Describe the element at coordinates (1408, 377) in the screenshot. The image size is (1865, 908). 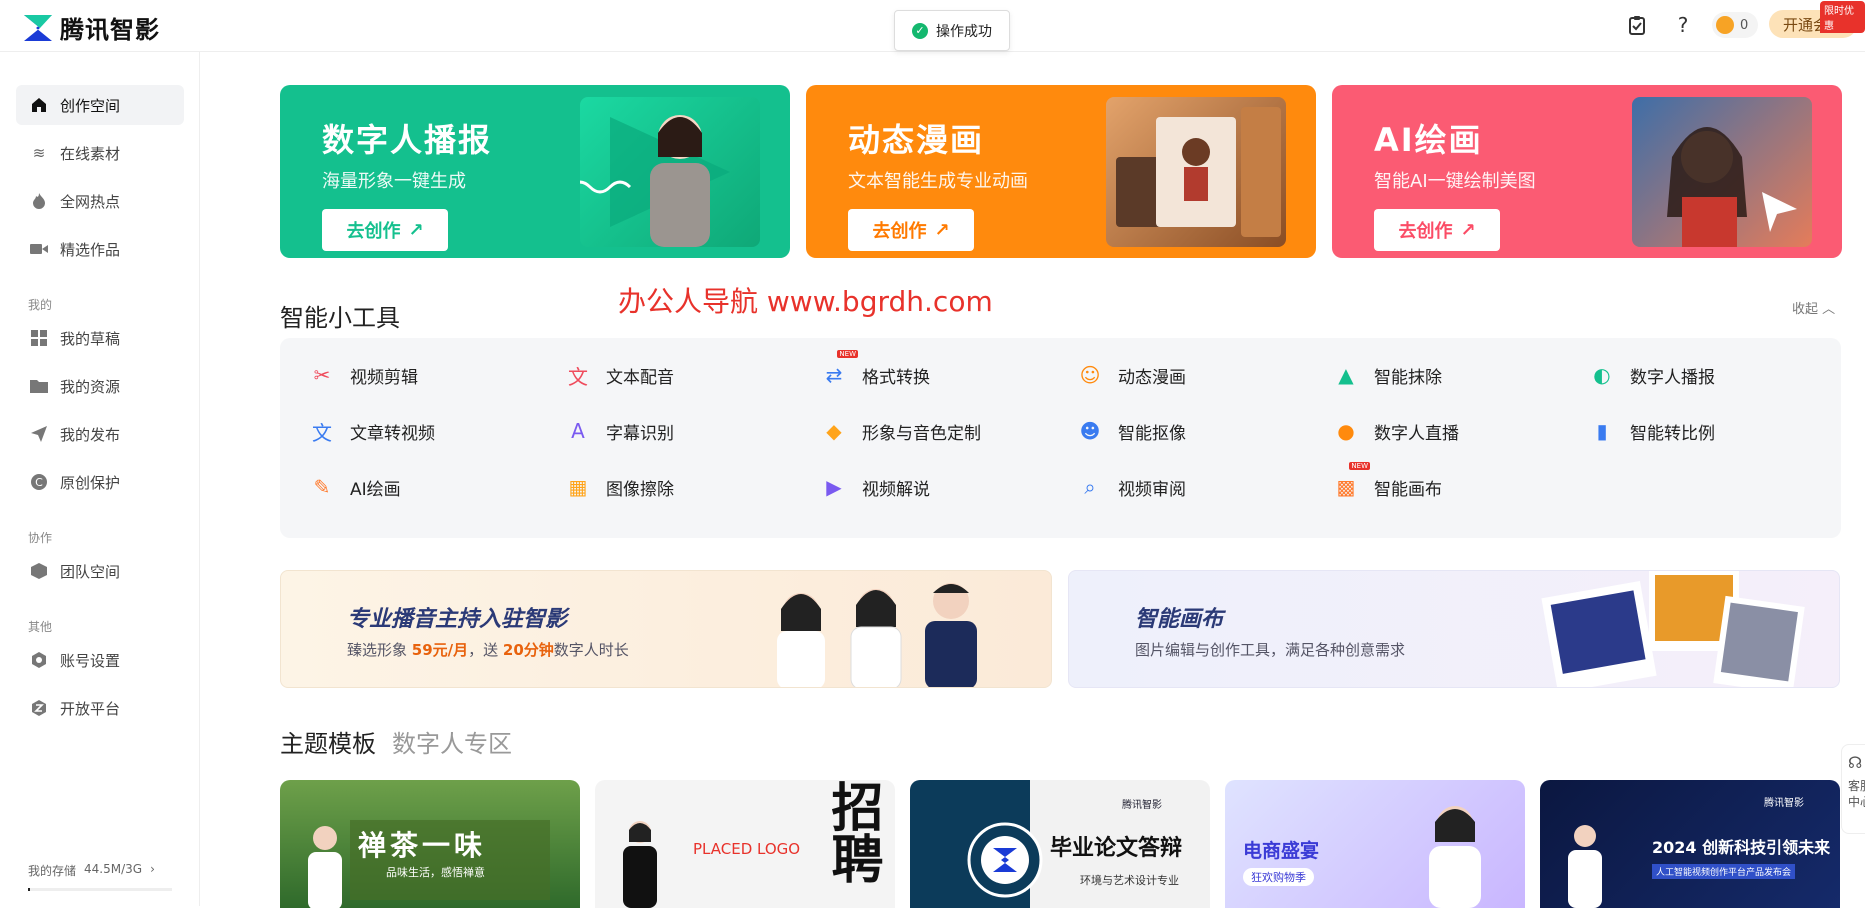
I see `tool-label: 智能抹除` at that location.